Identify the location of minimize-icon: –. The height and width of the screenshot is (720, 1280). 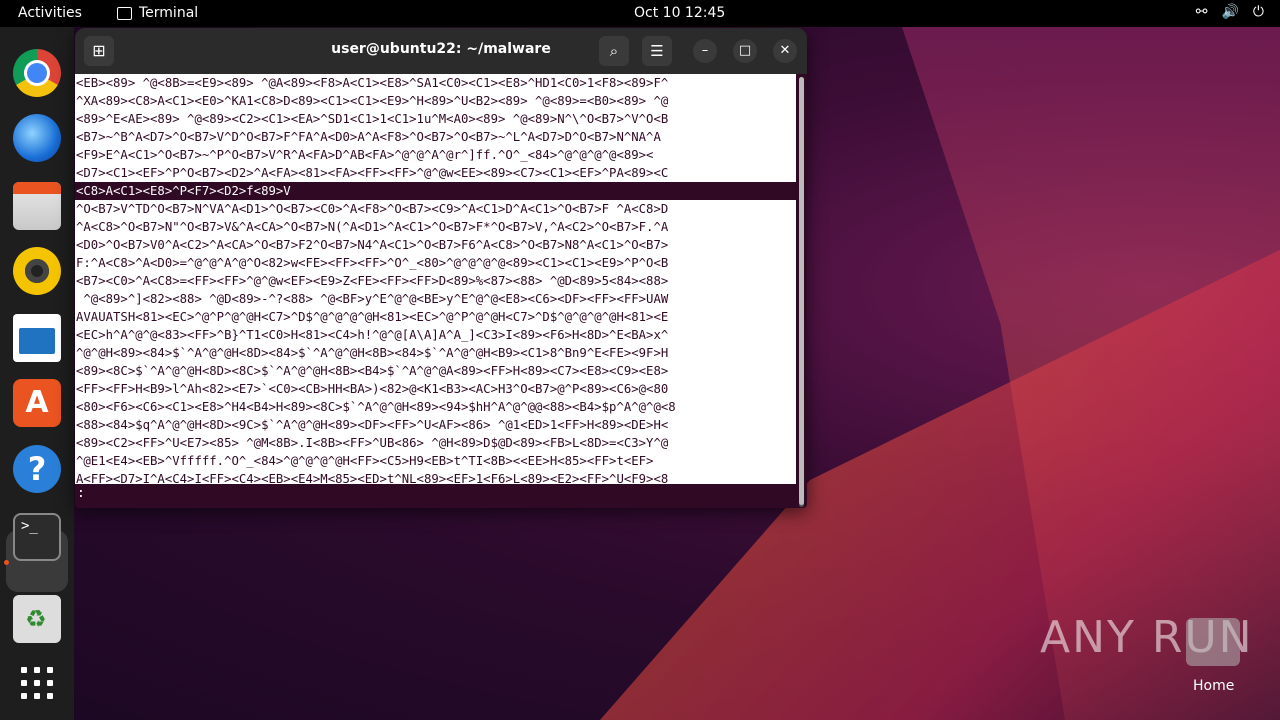
(705, 51).